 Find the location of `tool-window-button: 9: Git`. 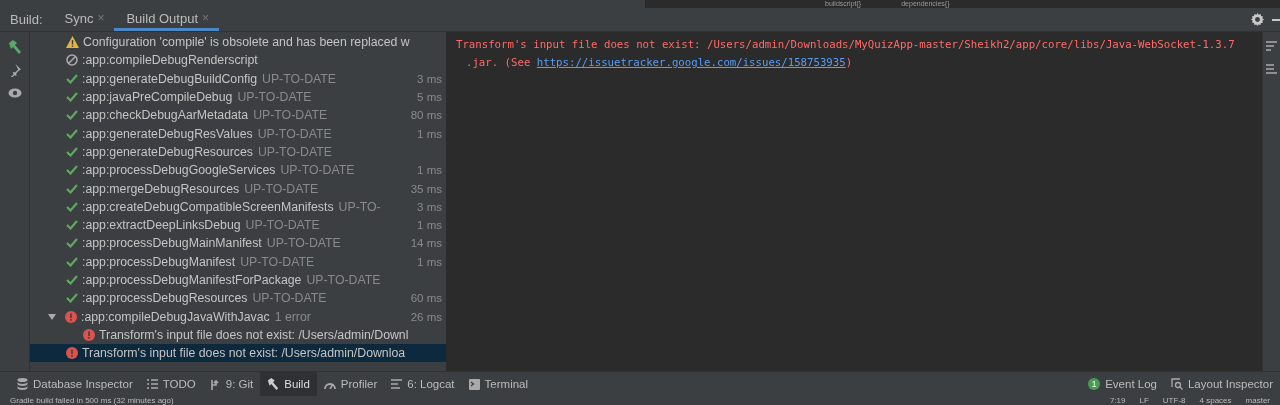

tool-window-button: 9: Git is located at coordinates (231, 384).